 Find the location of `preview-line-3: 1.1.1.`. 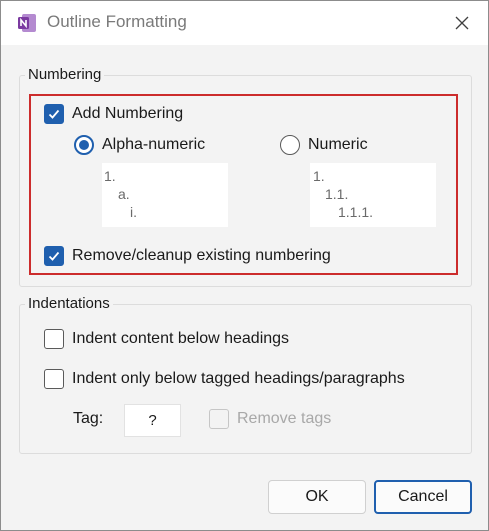

preview-line-3: 1.1.1. is located at coordinates (356, 212).